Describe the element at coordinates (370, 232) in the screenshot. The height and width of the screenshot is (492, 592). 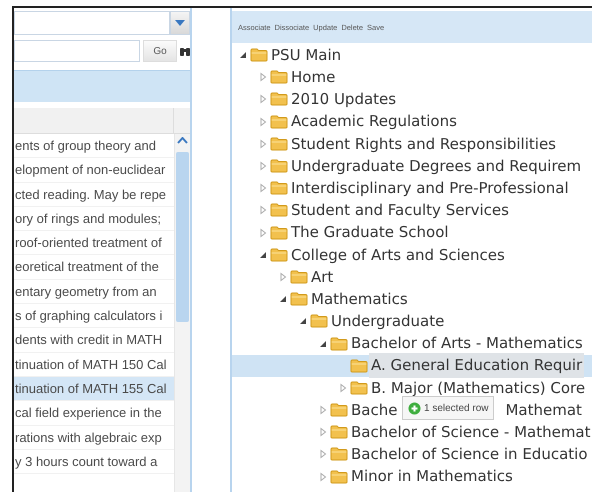
I see `tree-node-label: The Graduate School` at that location.